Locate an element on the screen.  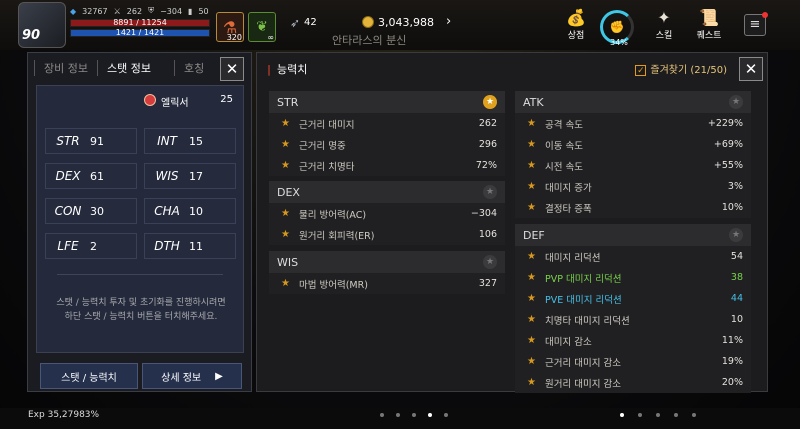
stat-str: STR 91 is located at coordinates (91, 141).